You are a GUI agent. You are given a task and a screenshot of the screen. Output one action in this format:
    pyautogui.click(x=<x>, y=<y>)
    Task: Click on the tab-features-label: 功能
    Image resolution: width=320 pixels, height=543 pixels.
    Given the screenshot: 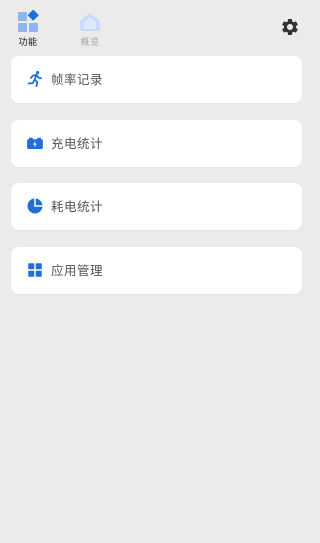 What is the action you would take?
    pyautogui.click(x=28, y=43)
    